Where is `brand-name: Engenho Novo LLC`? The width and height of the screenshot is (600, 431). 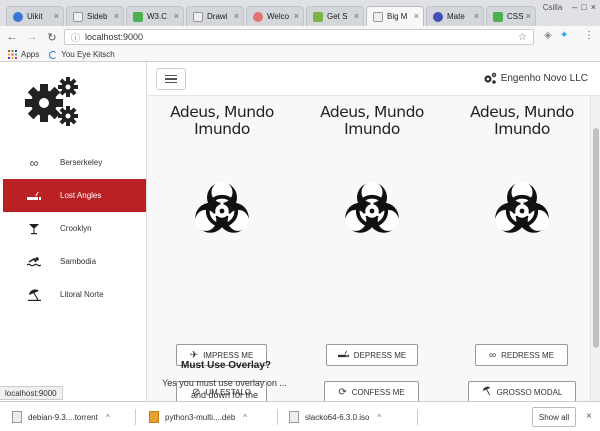 brand-name: Engenho Novo LLC is located at coordinates (544, 78).